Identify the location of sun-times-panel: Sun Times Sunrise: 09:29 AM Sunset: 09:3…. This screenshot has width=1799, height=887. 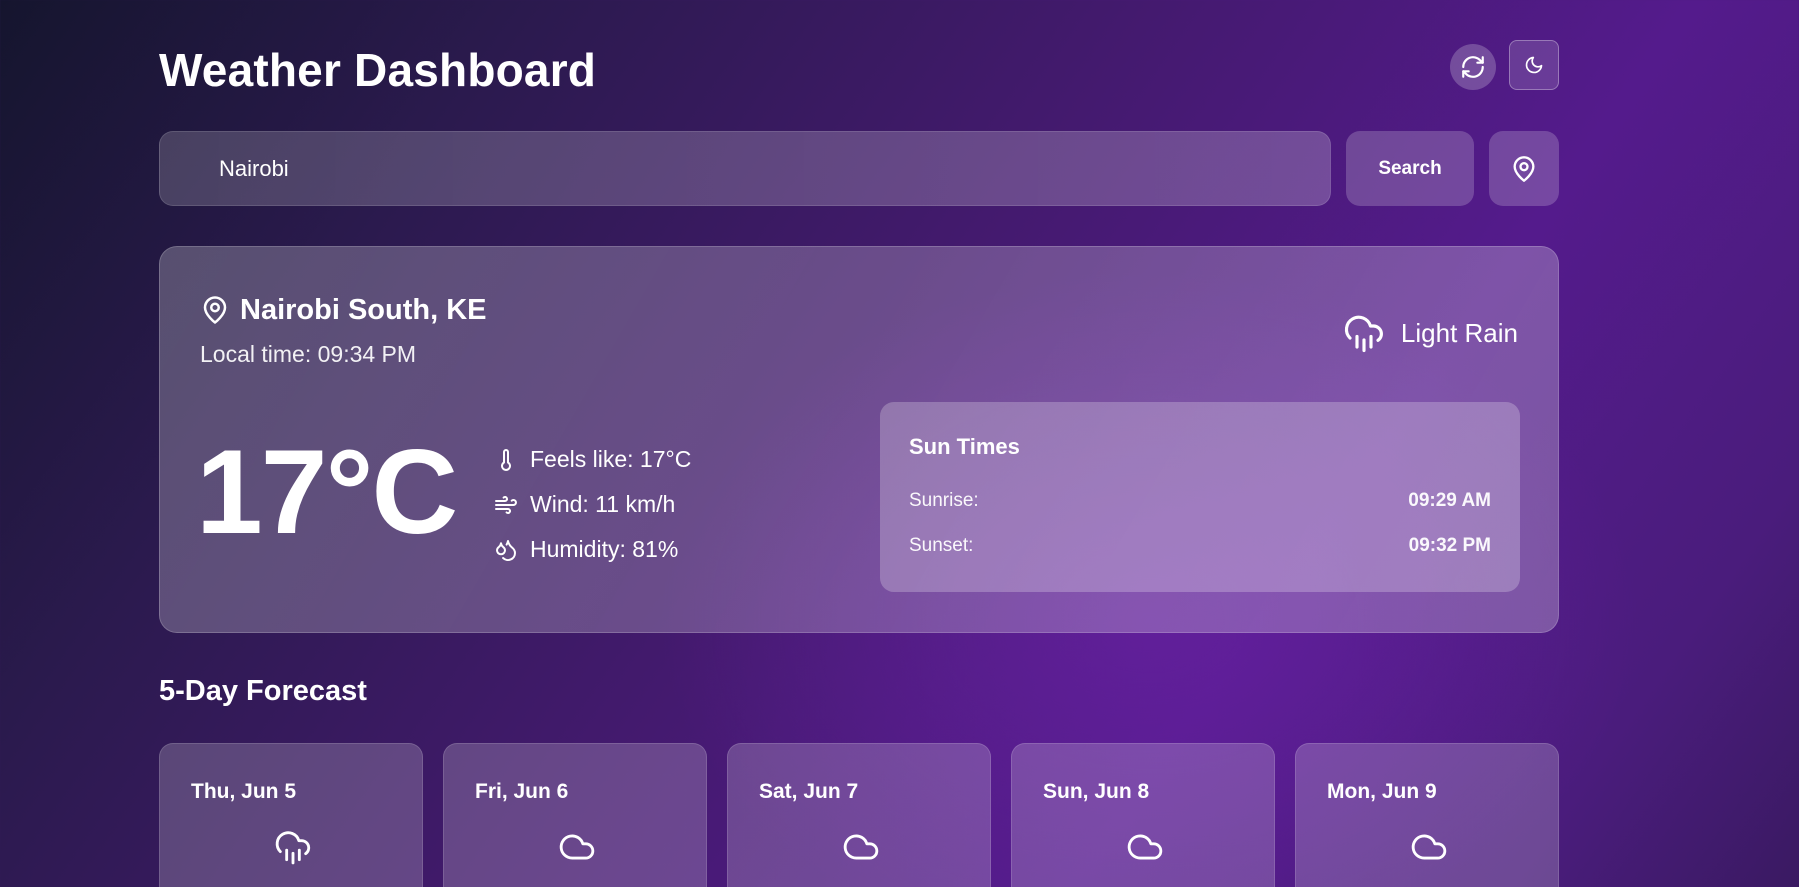
(1200, 497).